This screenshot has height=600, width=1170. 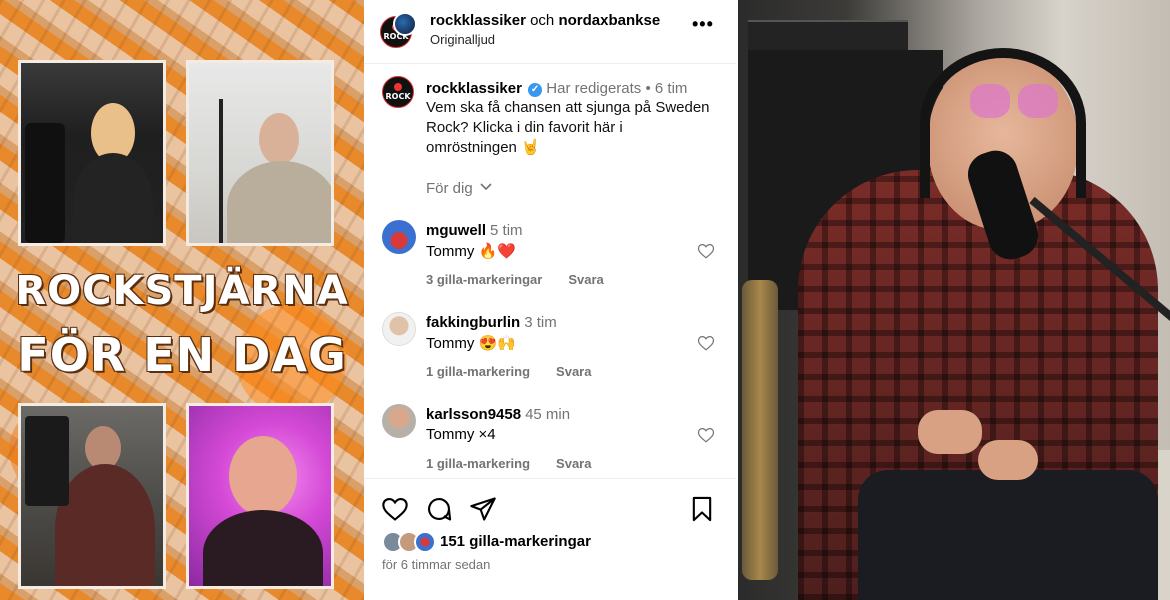 I want to click on comment-time: 3 tim, so click(x=540, y=322).